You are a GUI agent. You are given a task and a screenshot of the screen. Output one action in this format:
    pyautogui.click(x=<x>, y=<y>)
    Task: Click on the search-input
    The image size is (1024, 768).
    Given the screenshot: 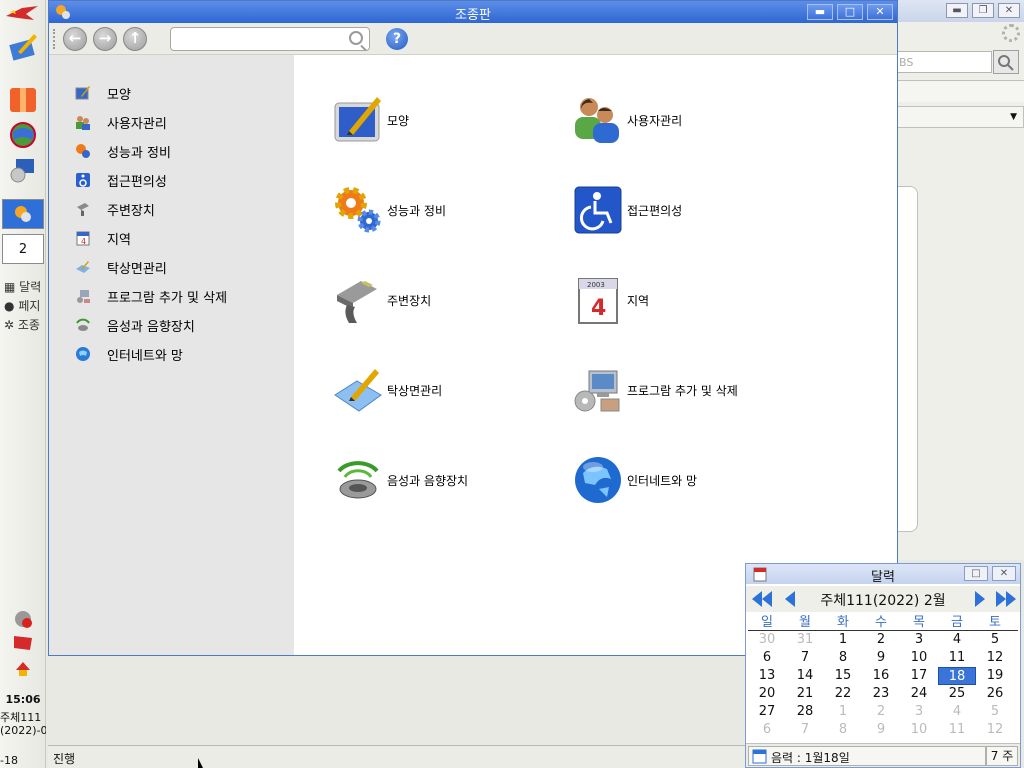 What is the action you would take?
    pyautogui.click(x=270, y=39)
    